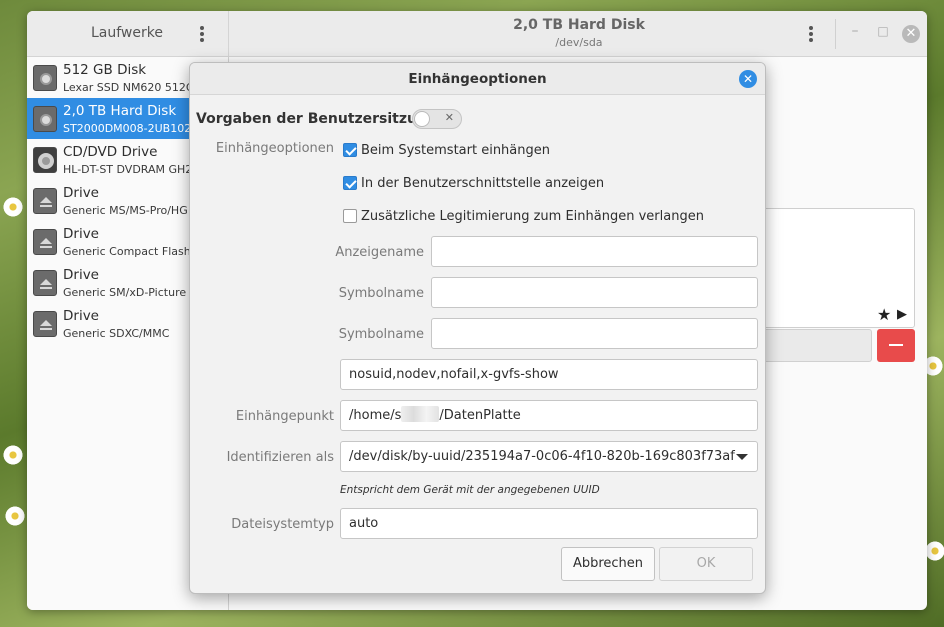 Image resolution: width=944 pixels, height=627 pixels. Describe the element at coordinates (817, 345) in the screenshot. I see `volume-info-field` at that location.